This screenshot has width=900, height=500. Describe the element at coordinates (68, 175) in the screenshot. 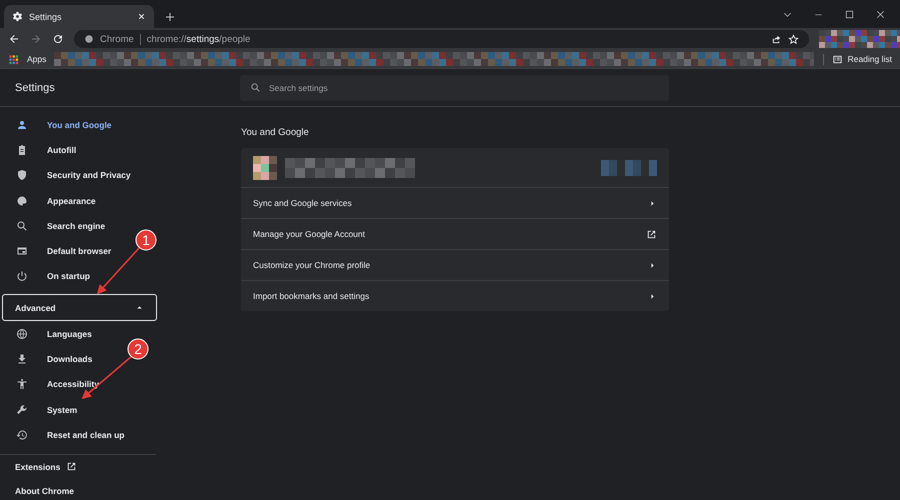

I see `sidebar-item: Security and Privacy` at that location.